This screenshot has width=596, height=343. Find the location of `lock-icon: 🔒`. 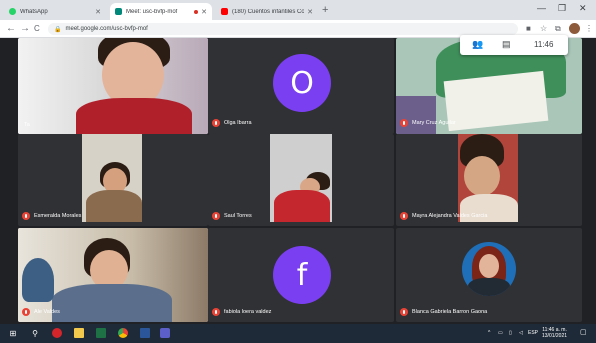

lock-icon: 🔒 is located at coordinates (58, 29).